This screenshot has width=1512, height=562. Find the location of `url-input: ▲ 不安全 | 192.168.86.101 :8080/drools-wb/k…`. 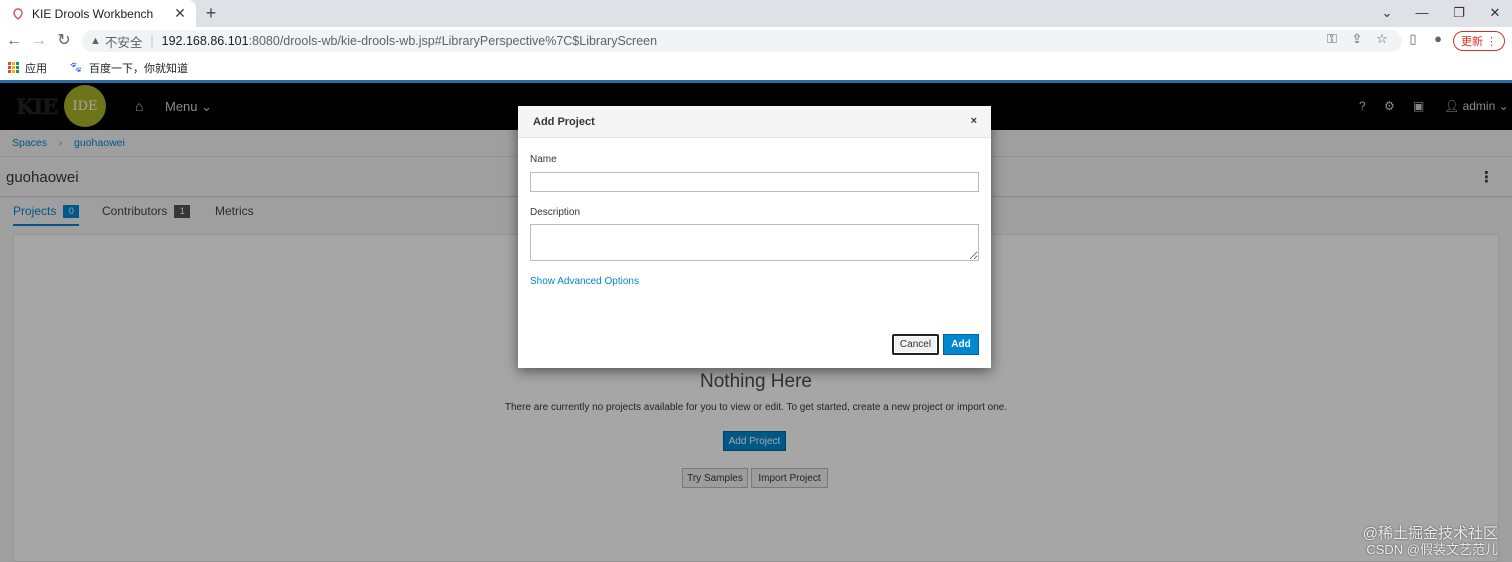

url-input: ▲ 不安全 | 192.168.86.101 :8080/drools-wb/k… is located at coordinates (742, 41).